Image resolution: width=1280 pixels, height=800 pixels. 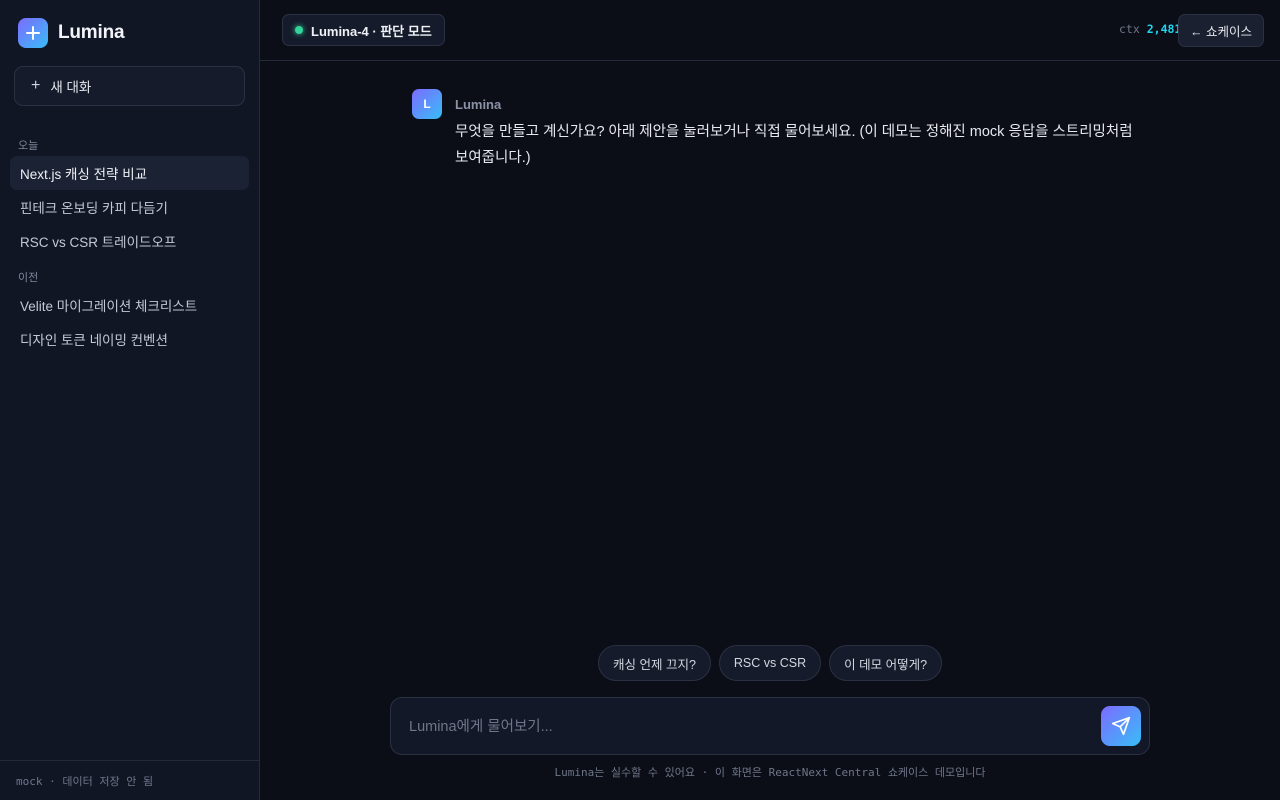 What do you see at coordinates (36, 85) in the screenshot?
I see `plus-icon: +` at bounding box center [36, 85].